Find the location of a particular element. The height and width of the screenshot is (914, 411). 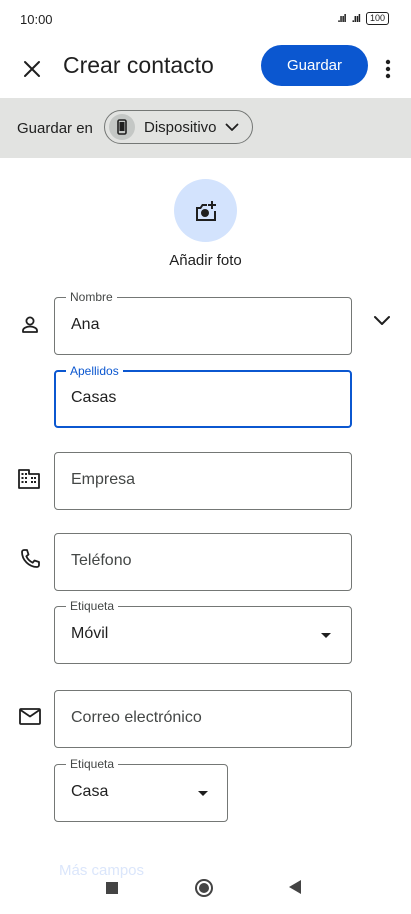

status-bar: 10:00 .ııl .ııl 100 is located at coordinates (205, 20).